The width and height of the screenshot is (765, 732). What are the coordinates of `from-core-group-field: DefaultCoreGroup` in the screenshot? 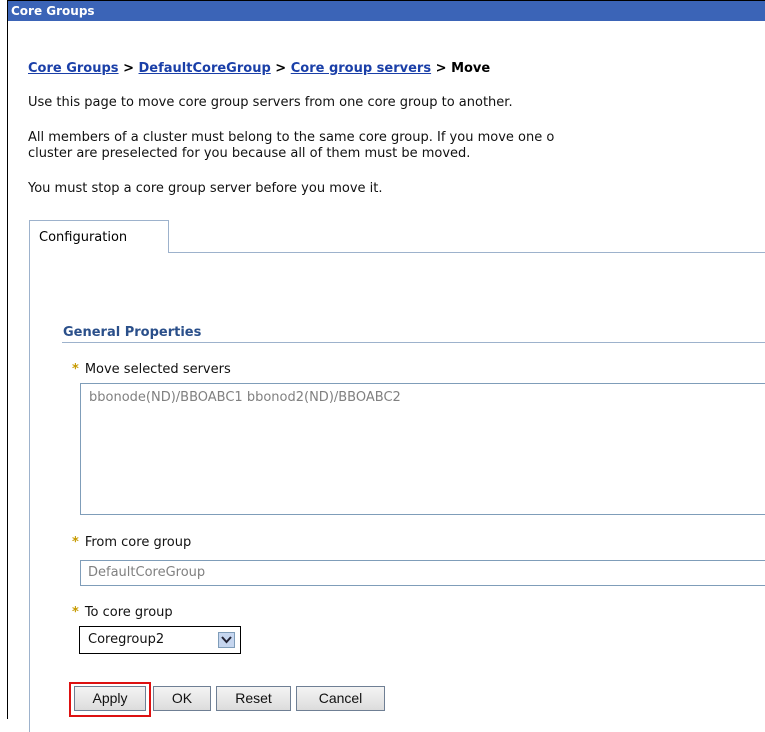 It's located at (422, 573).